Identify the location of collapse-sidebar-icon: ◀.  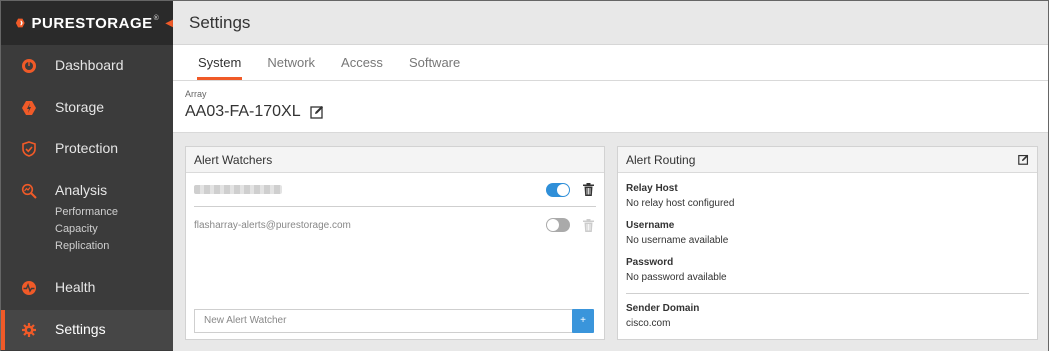
(169, 23).